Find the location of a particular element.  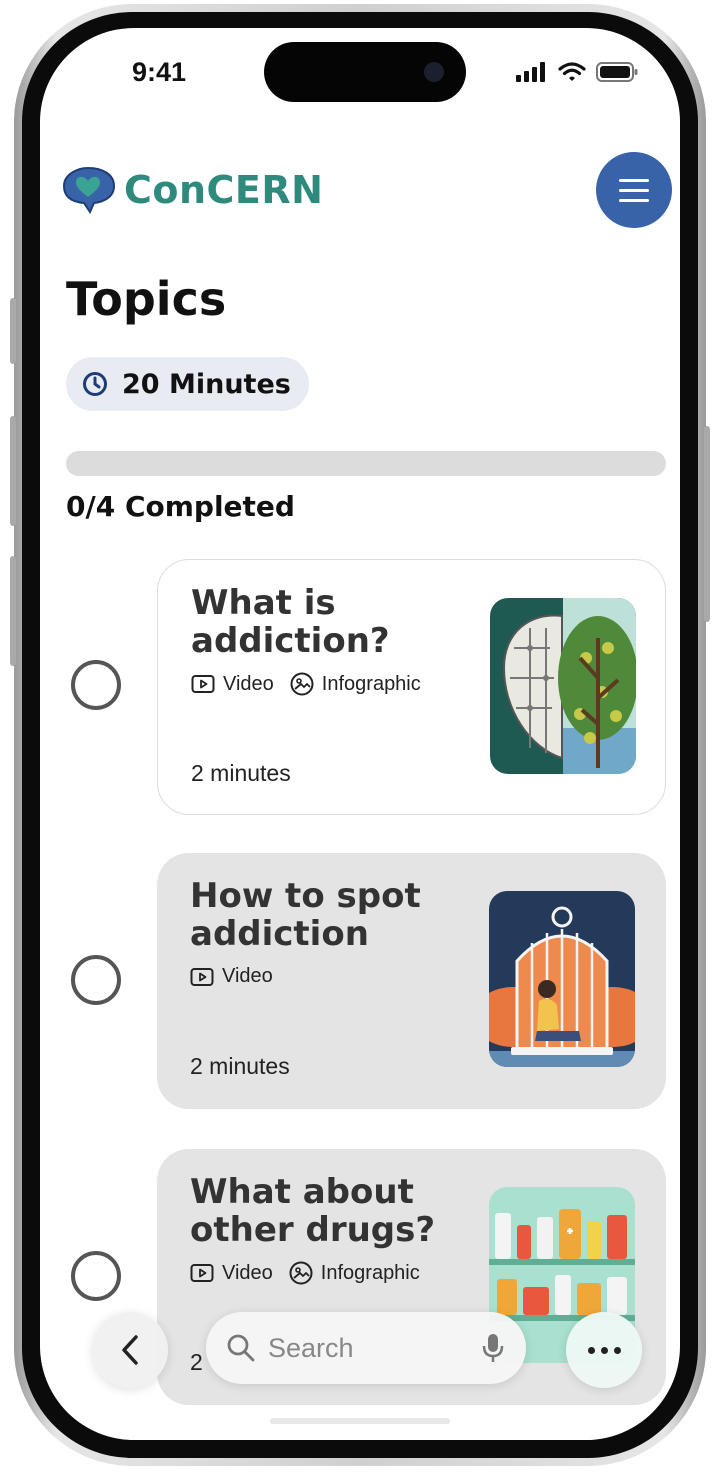

duration-chip: 20 Minutes is located at coordinates (187, 384).